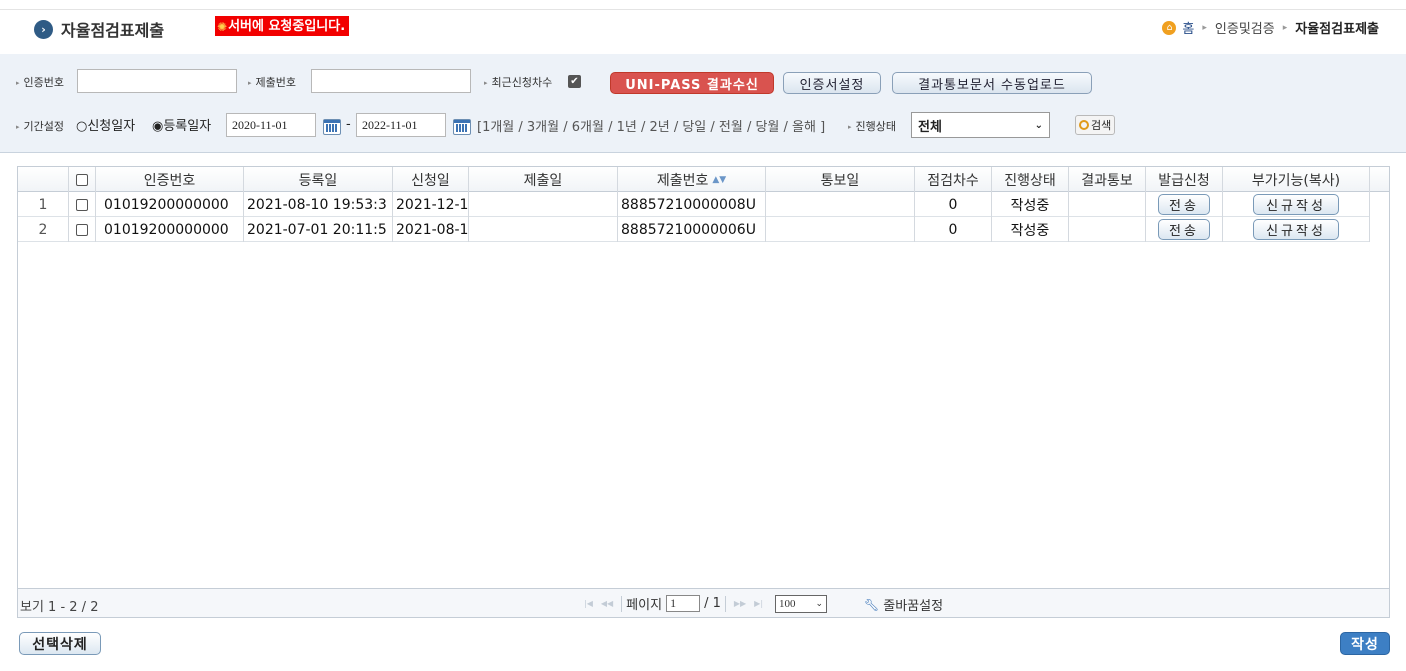 This screenshot has width=1406, height=671. I want to click on cell-result, so click(1107, 229).